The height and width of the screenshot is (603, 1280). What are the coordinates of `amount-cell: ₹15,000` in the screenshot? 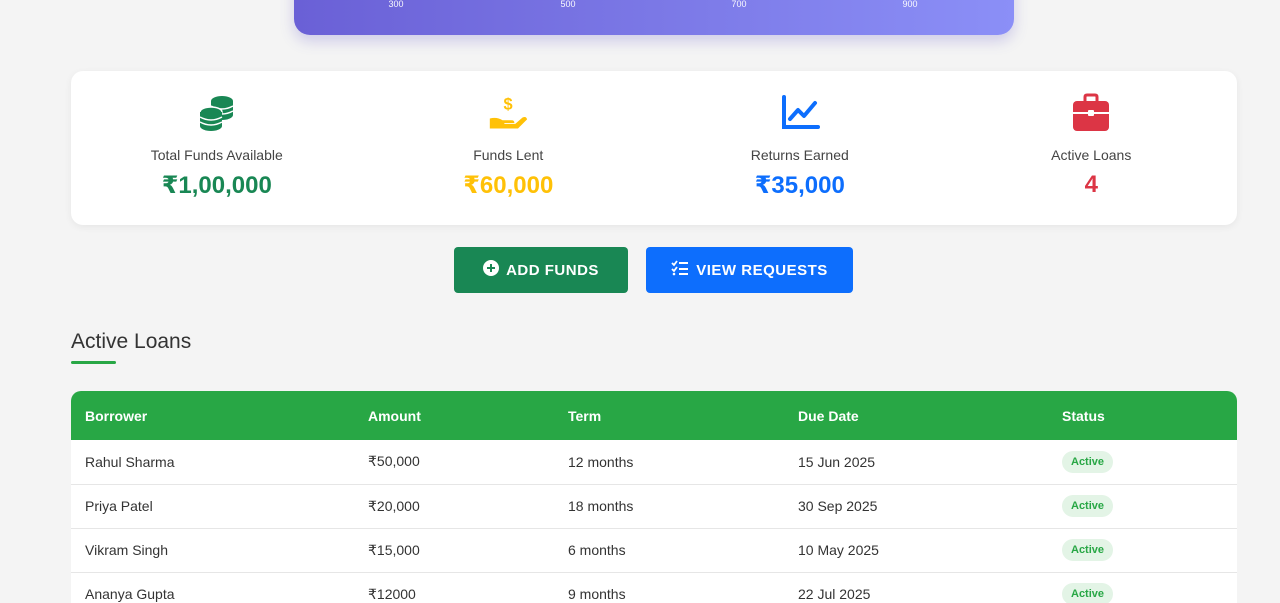 It's located at (454, 550).